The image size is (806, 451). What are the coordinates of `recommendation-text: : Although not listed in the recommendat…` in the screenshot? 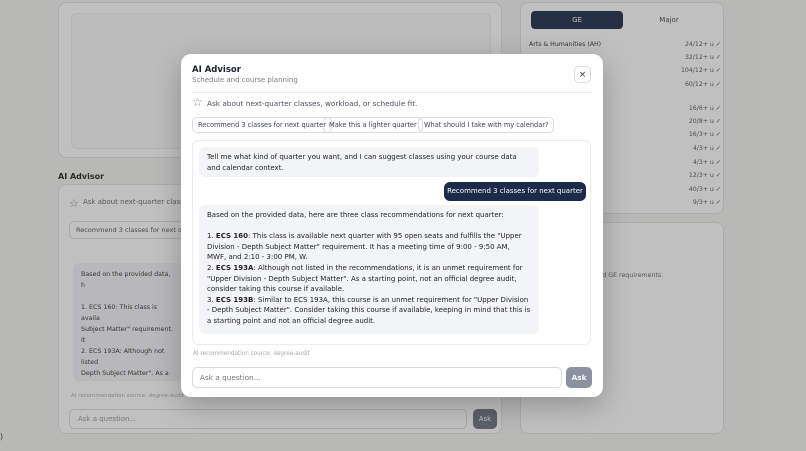 It's located at (365, 278).